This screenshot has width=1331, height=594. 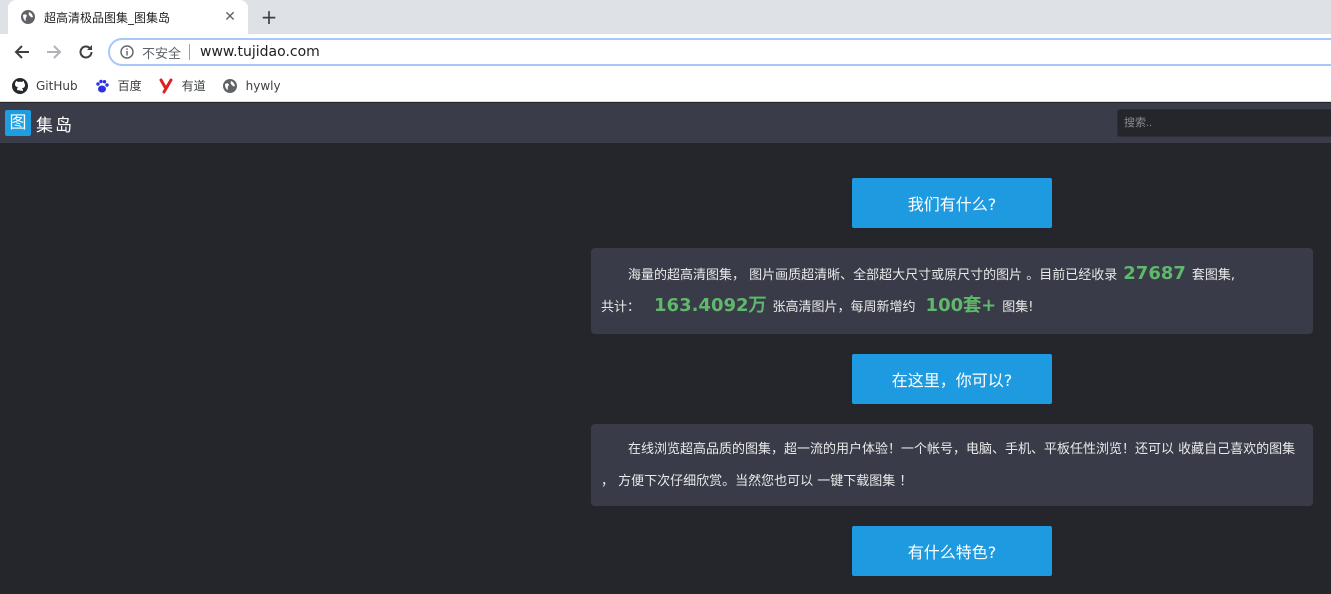 What do you see at coordinates (190, 52) in the screenshot?
I see `address-divider` at bounding box center [190, 52].